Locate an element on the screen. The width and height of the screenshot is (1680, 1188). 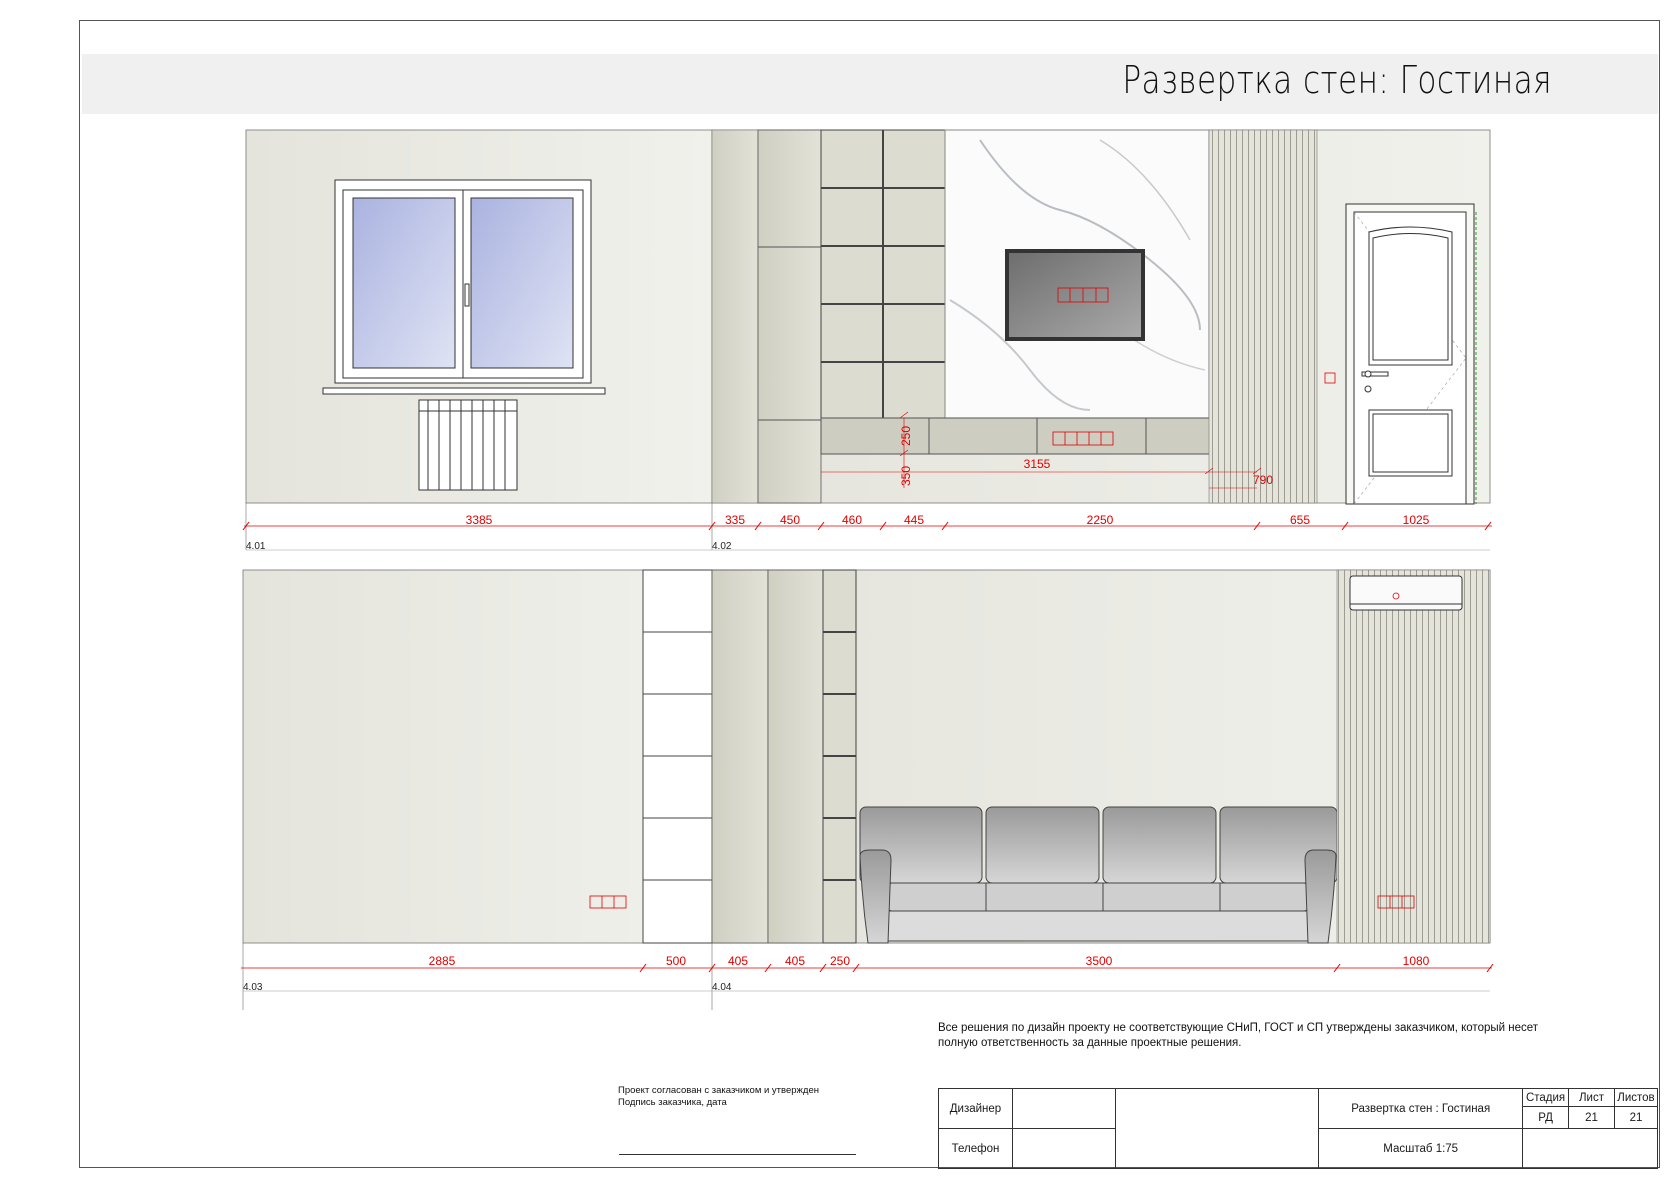
sheets-value: 21 is located at coordinates (1636, 1117).